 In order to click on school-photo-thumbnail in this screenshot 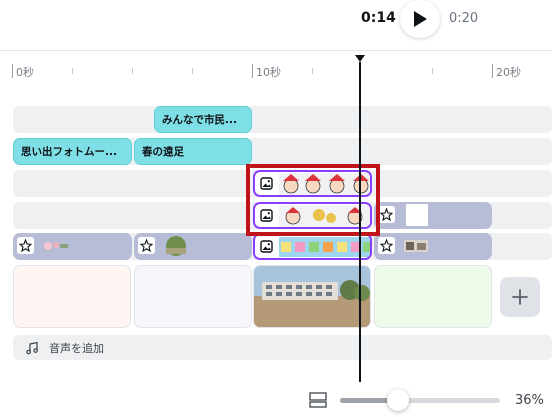, I will do `click(312, 296)`.